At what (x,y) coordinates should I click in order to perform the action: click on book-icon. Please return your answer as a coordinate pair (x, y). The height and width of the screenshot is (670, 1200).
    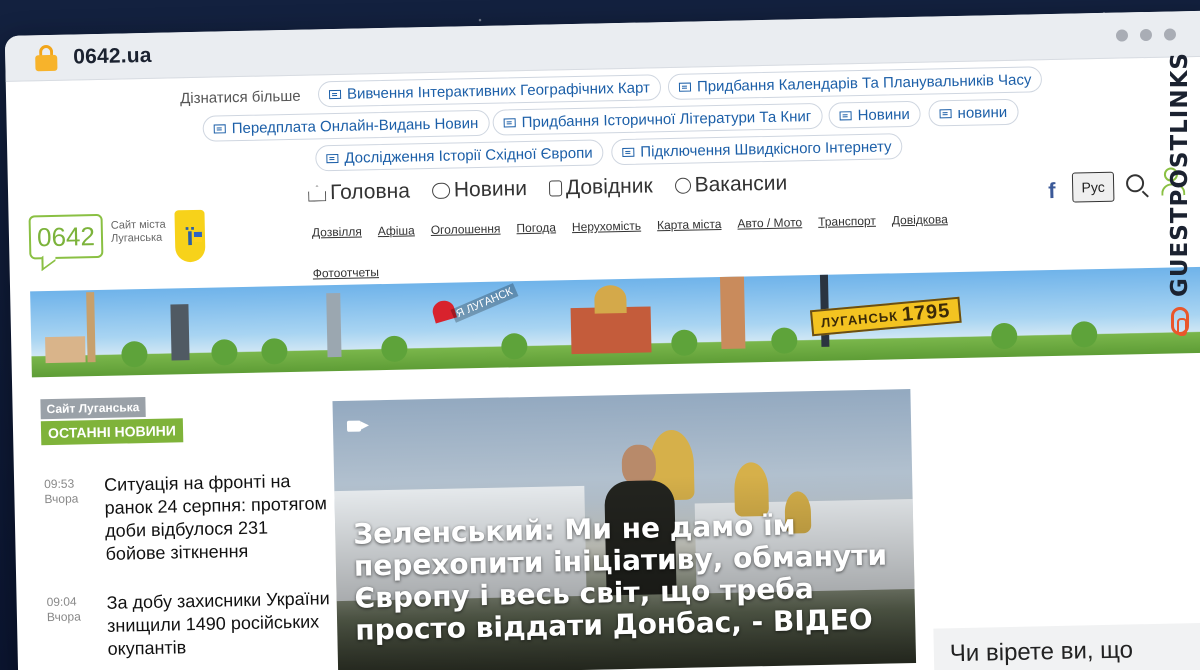
    Looking at the image, I should click on (555, 188).